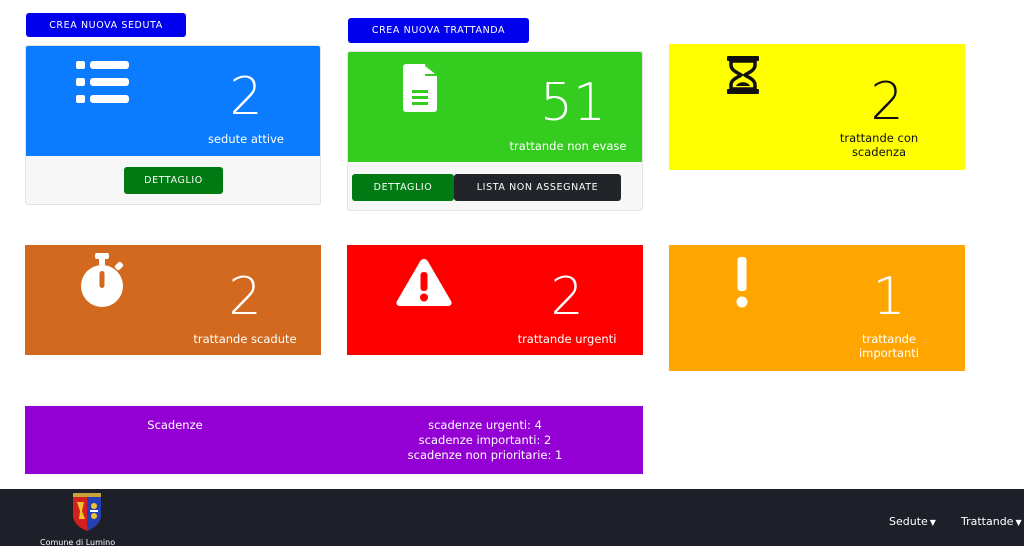 The height and width of the screenshot is (546, 1024). Describe the element at coordinates (438, 30) in the screenshot. I see `crea-nuova-trattanda-button: CREA NUOVA TRATTANDA` at that location.